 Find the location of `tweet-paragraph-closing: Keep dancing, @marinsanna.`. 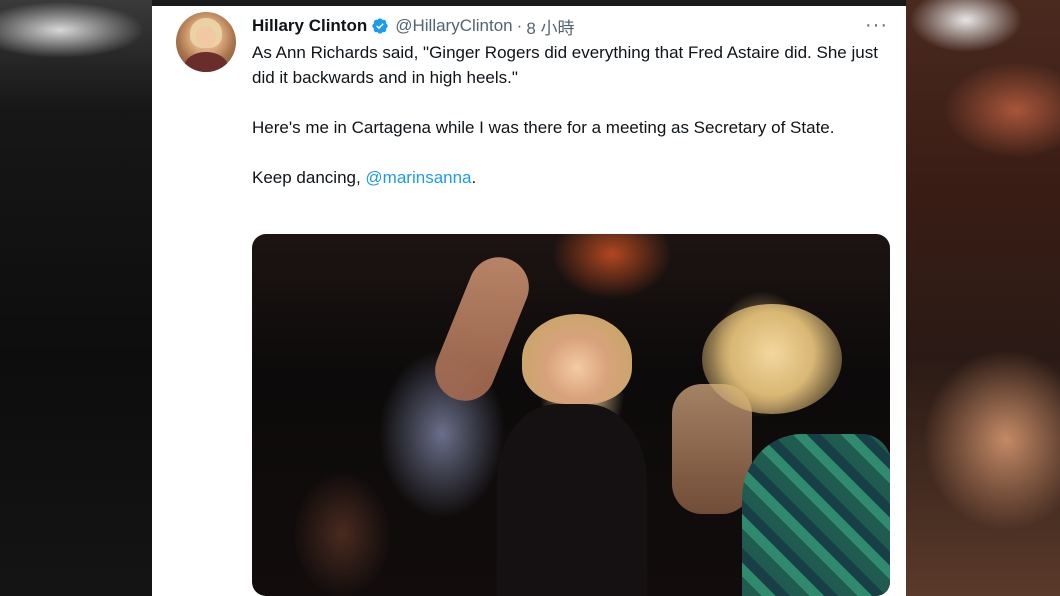

tweet-paragraph-closing: Keep dancing, @marinsanna. is located at coordinates (567, 177).